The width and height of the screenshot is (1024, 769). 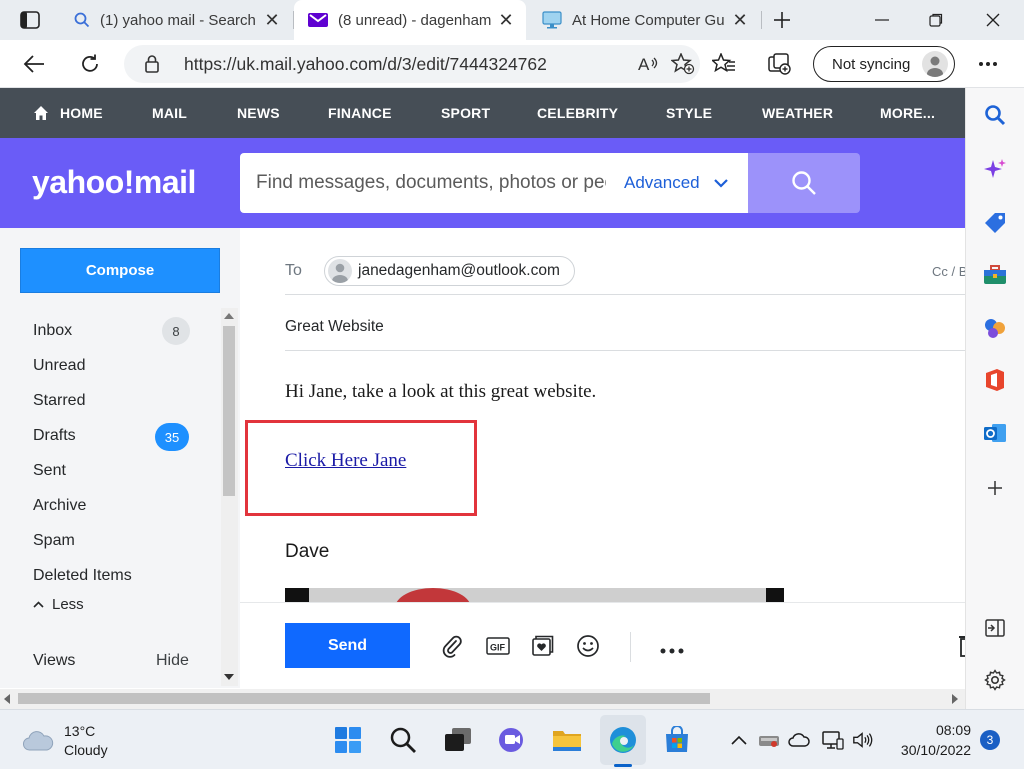 I want to click on new-tab-button, so click(x=782, y=20).